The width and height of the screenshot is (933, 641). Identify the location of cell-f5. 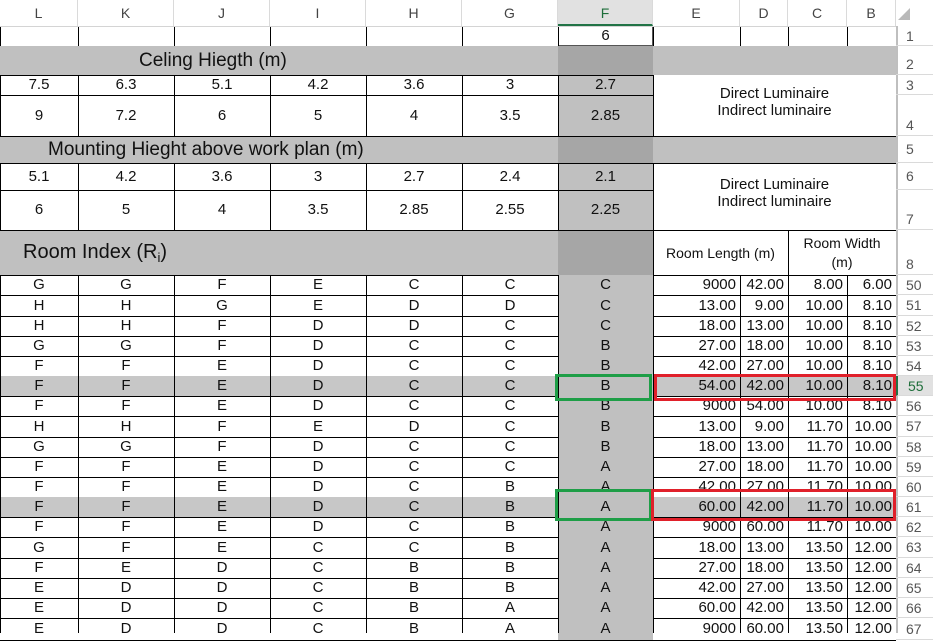
(605, 150).